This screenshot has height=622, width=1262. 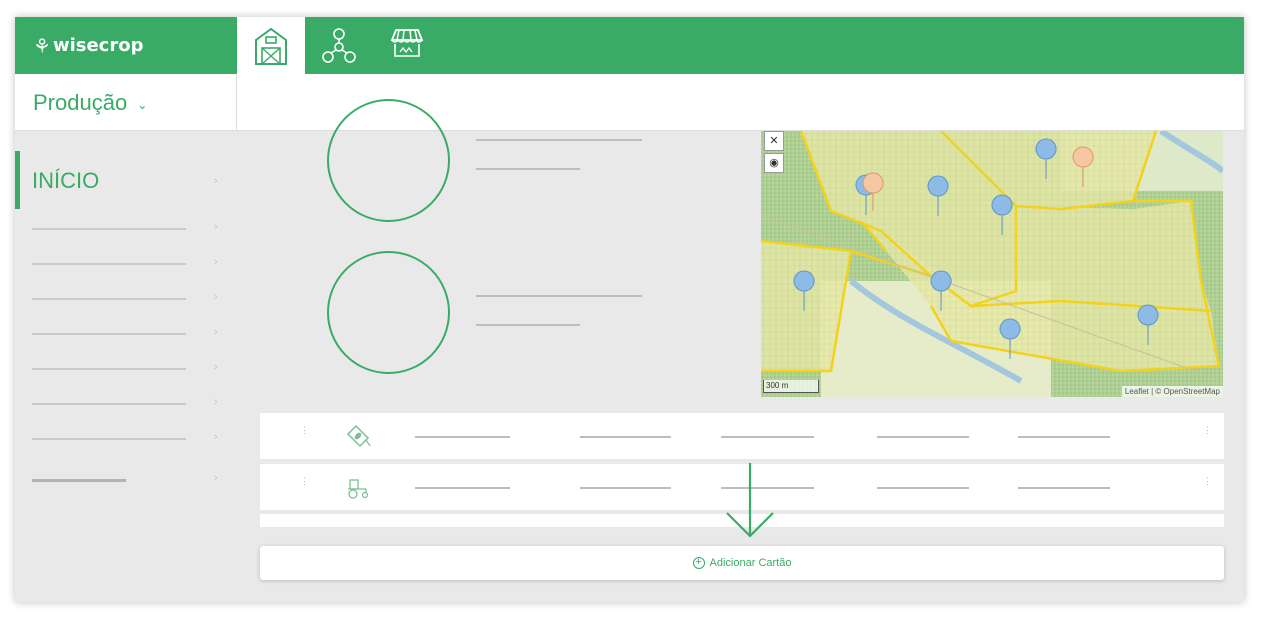 What do you see at coordinates (66, 180) in the screenshot?
I see `sidebar-item-label: INÍCIO` at bounding box center [66, 180].